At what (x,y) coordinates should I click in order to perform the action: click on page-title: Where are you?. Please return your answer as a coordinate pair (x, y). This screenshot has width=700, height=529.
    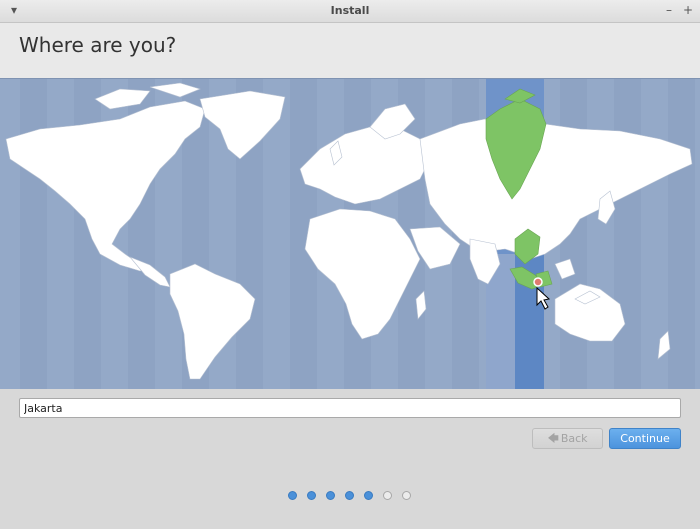
    Looking at the image, I should click on (98, 45).